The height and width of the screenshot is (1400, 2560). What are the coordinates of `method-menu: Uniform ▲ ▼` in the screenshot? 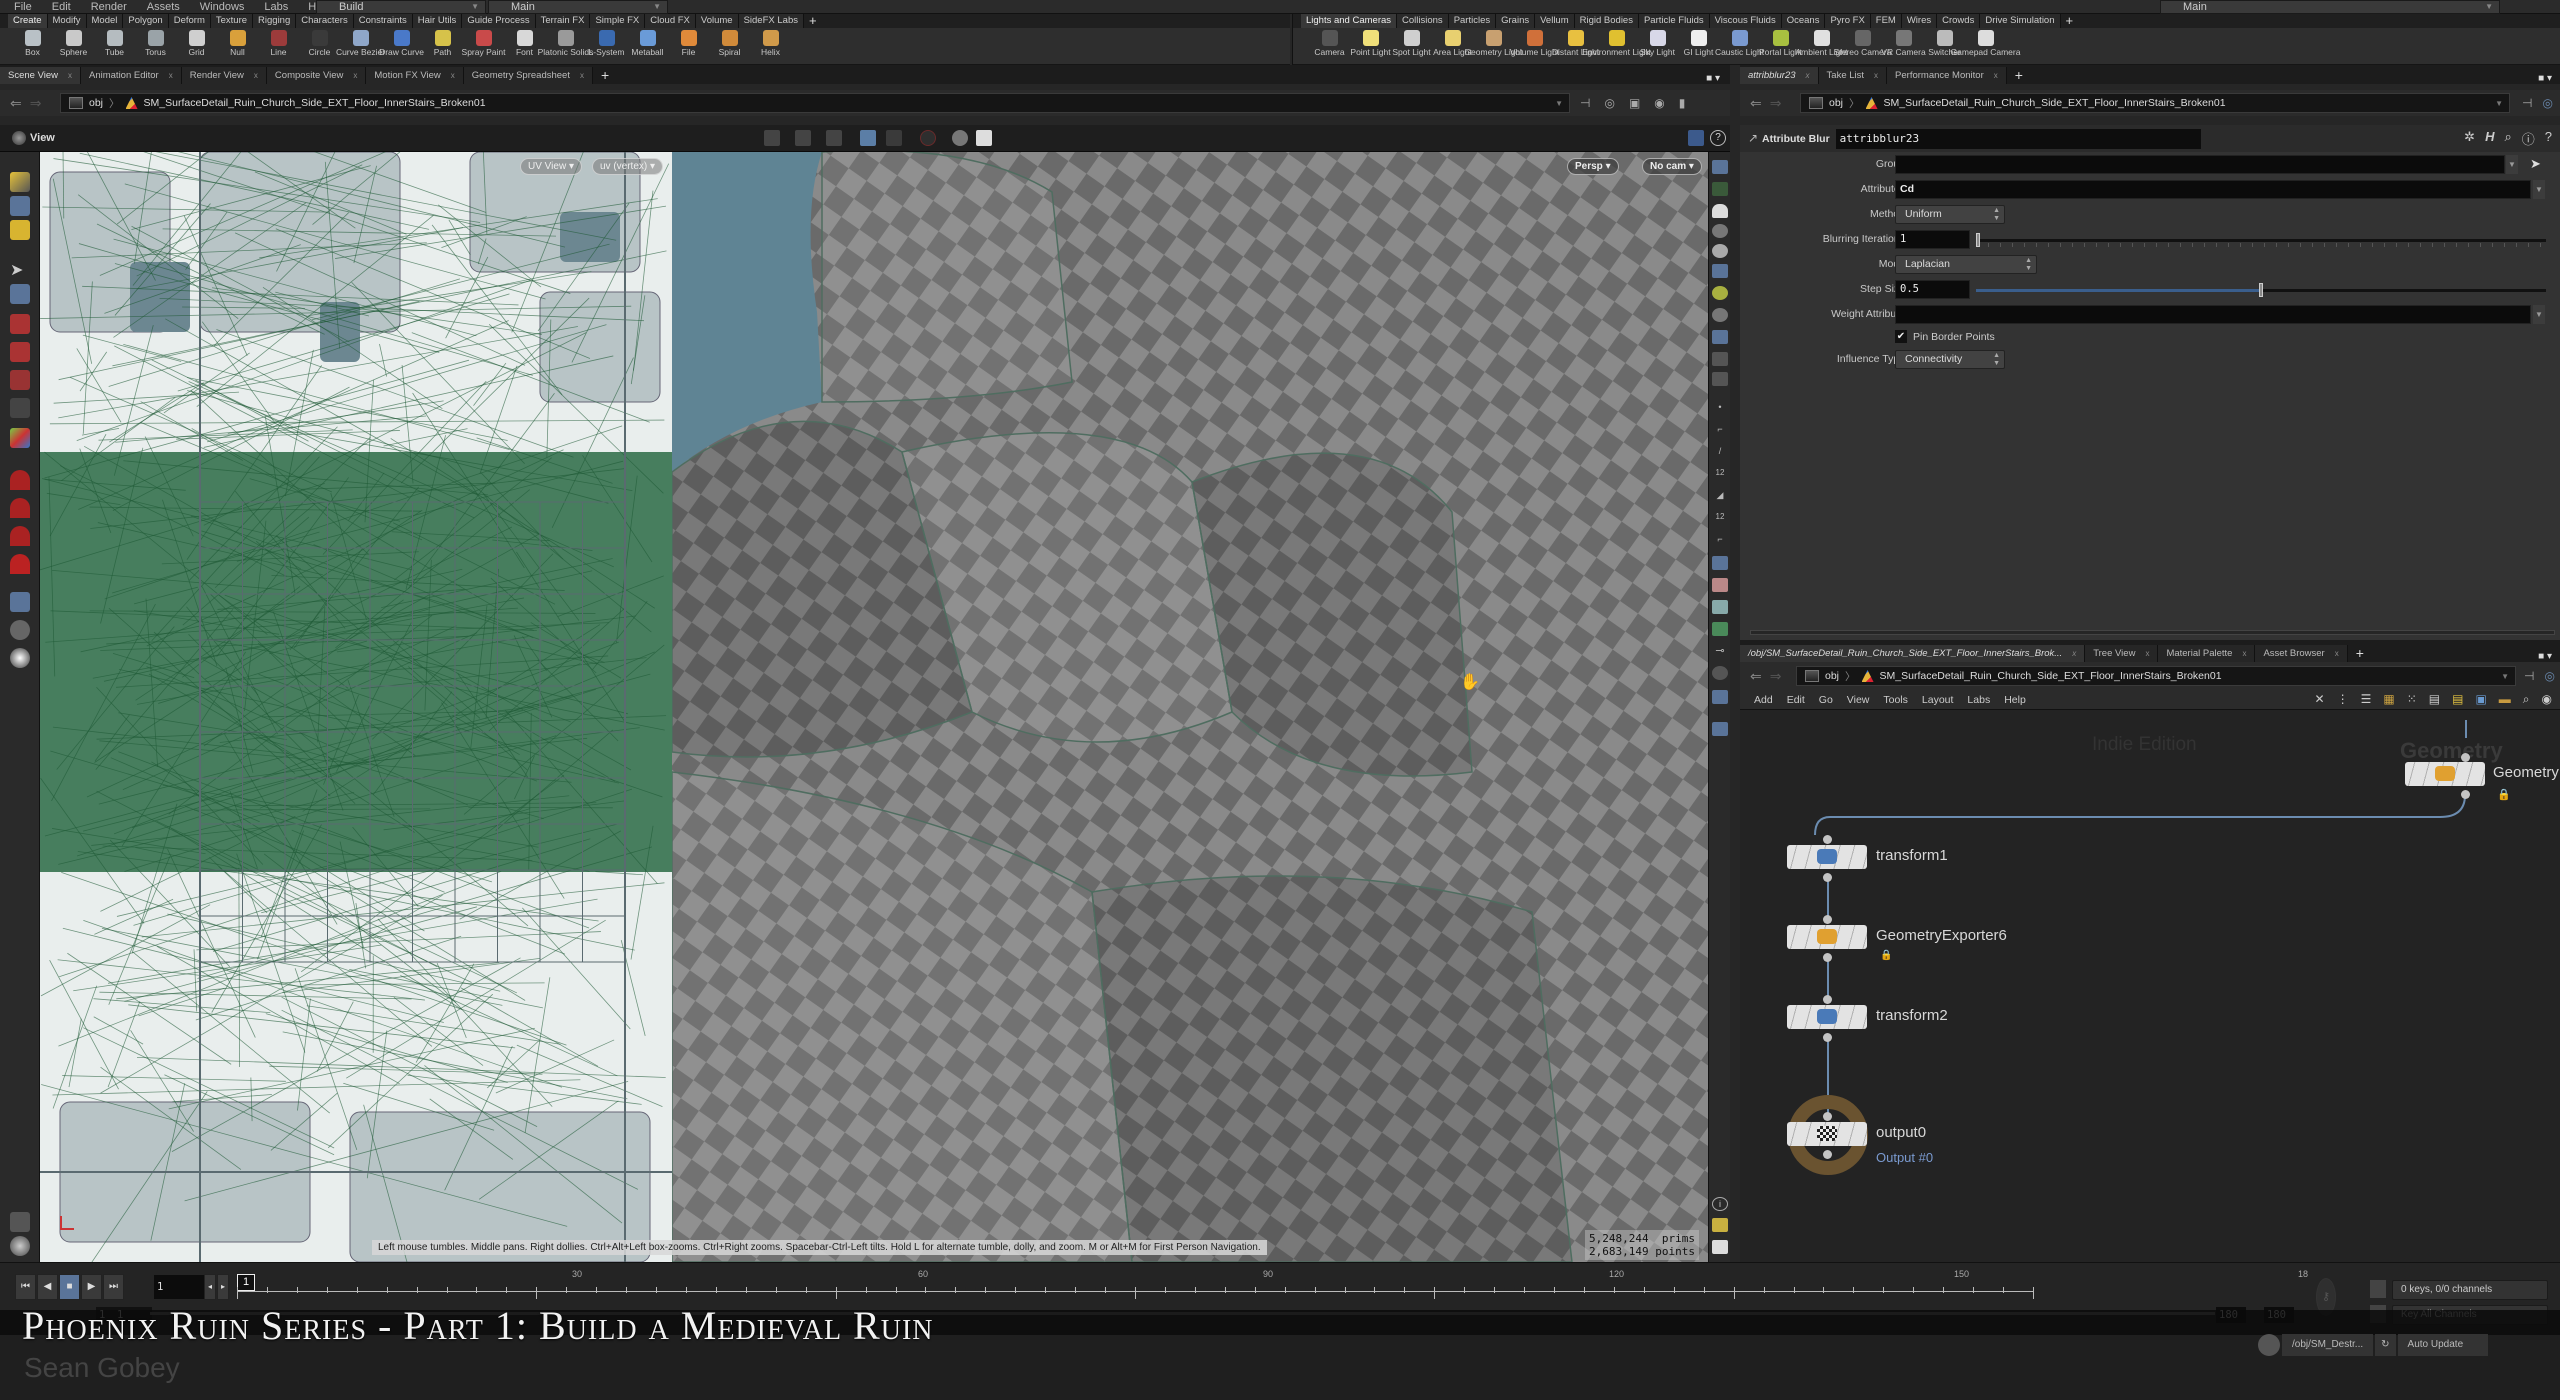 It's located at (1950, 214).